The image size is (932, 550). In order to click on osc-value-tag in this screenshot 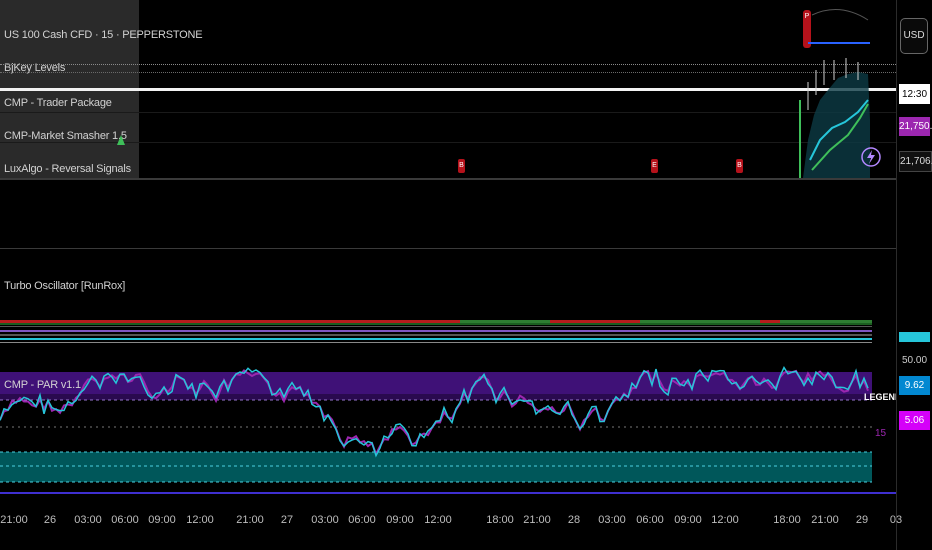, I will do `click(914, 337)`.